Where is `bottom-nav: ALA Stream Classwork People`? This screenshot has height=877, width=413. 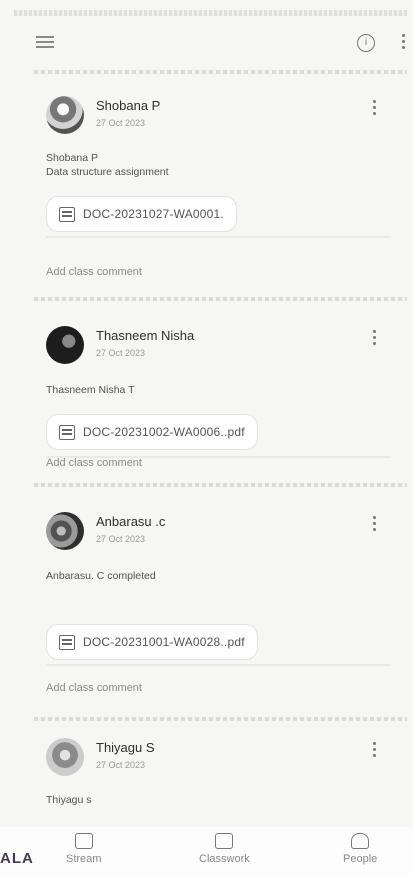
bottom-nav: ALA Stream Classwork People is located at coordinates (206, 852).